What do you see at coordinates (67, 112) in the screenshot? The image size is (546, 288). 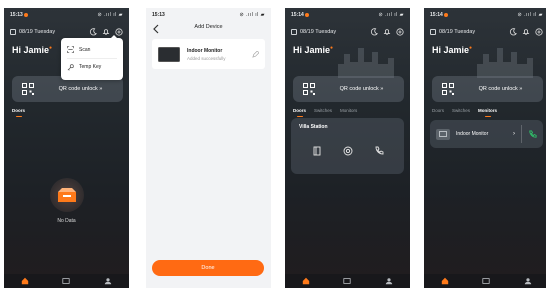 I see `device-tabs: Doors` at bounding box center [67, 112].